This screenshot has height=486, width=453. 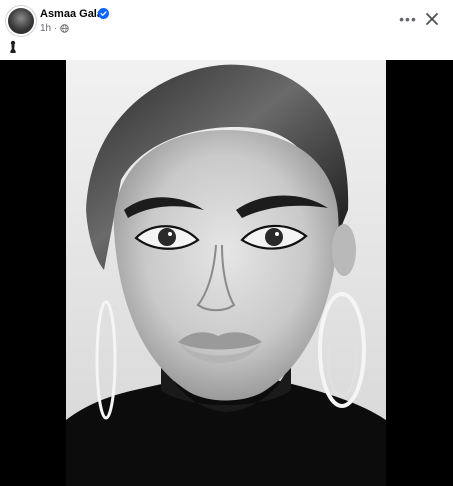 I want to click on post-meta: 1h ·, so click(x=54, y=28).